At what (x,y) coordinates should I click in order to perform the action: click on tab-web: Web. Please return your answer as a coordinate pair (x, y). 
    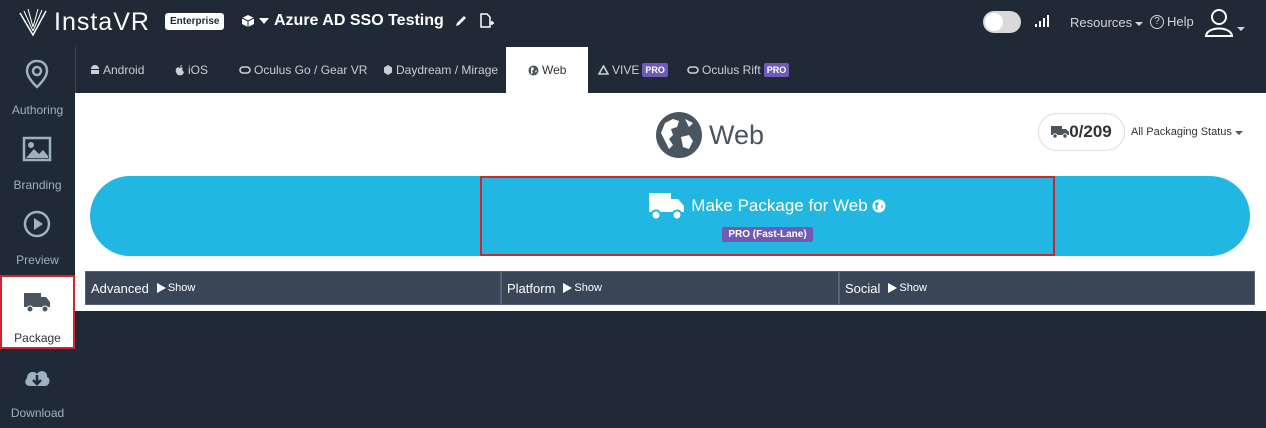
    Looking at the image, I should click on (547, 70).